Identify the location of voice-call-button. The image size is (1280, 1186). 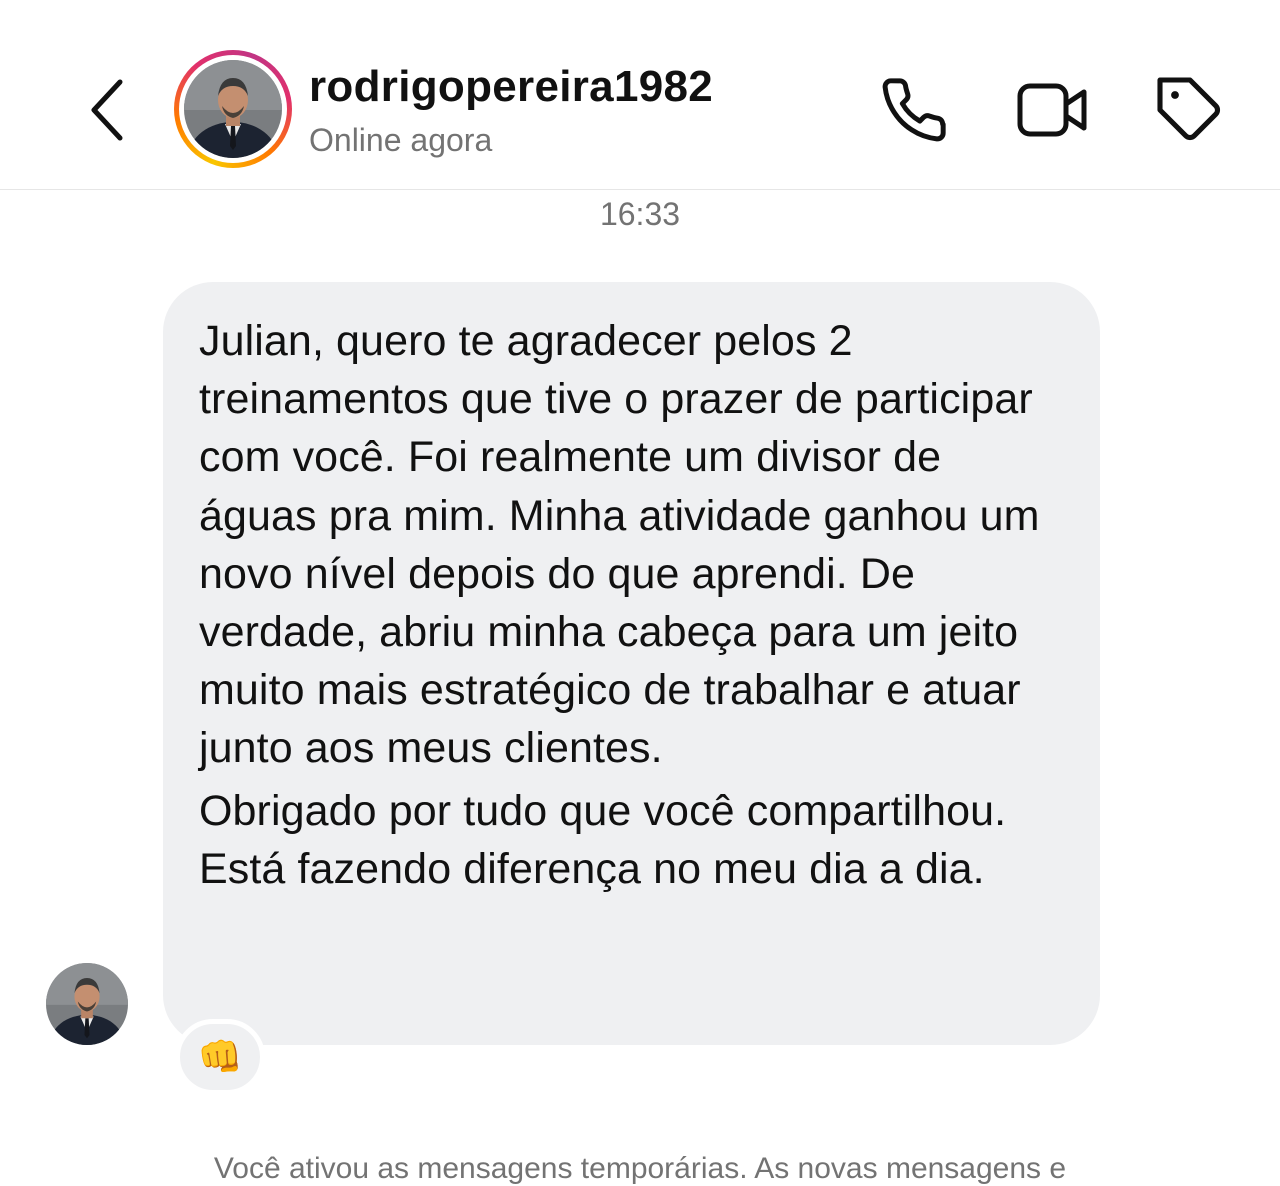
(914, 110).